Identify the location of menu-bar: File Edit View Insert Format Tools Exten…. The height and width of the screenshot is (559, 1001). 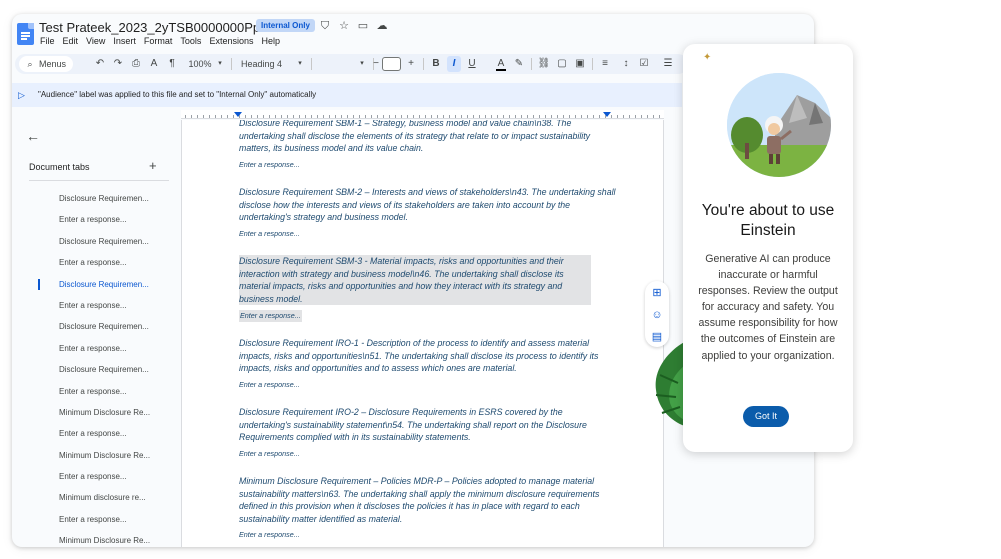
(160, 41).